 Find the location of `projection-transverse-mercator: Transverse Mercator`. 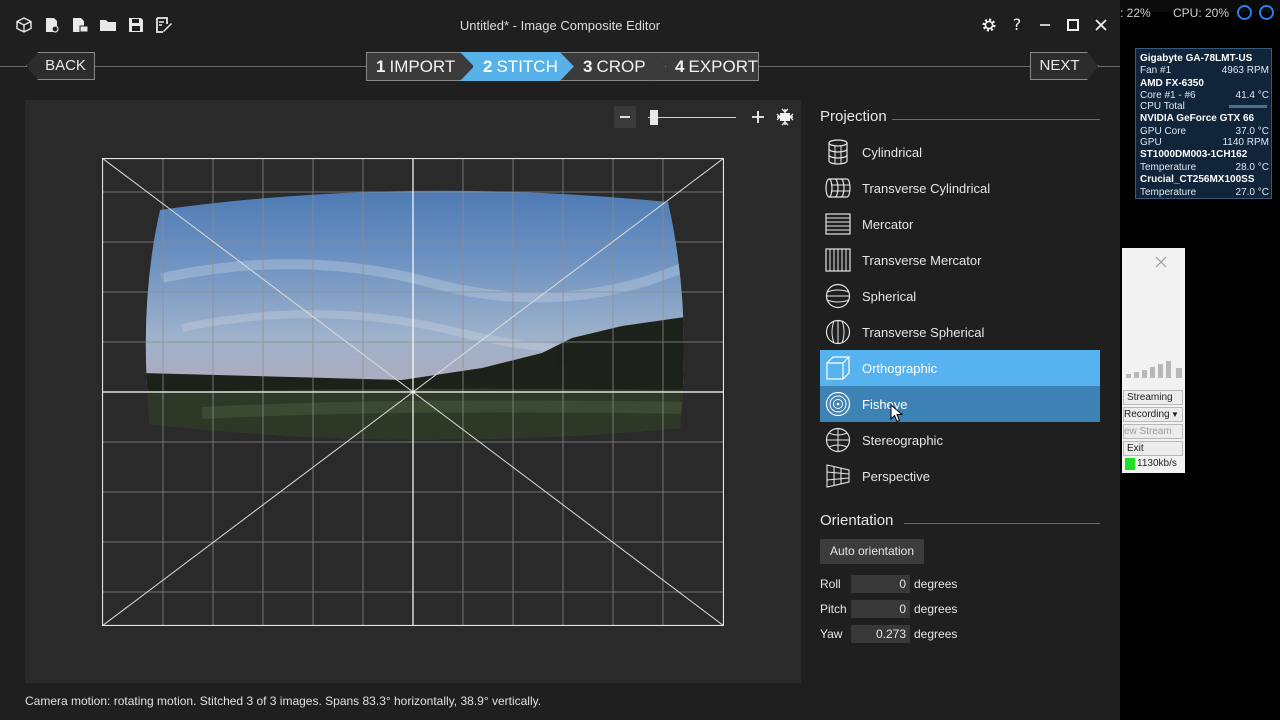

projection-transverse-mercator: Transverse Mercator is located at coordinates (960, 260).